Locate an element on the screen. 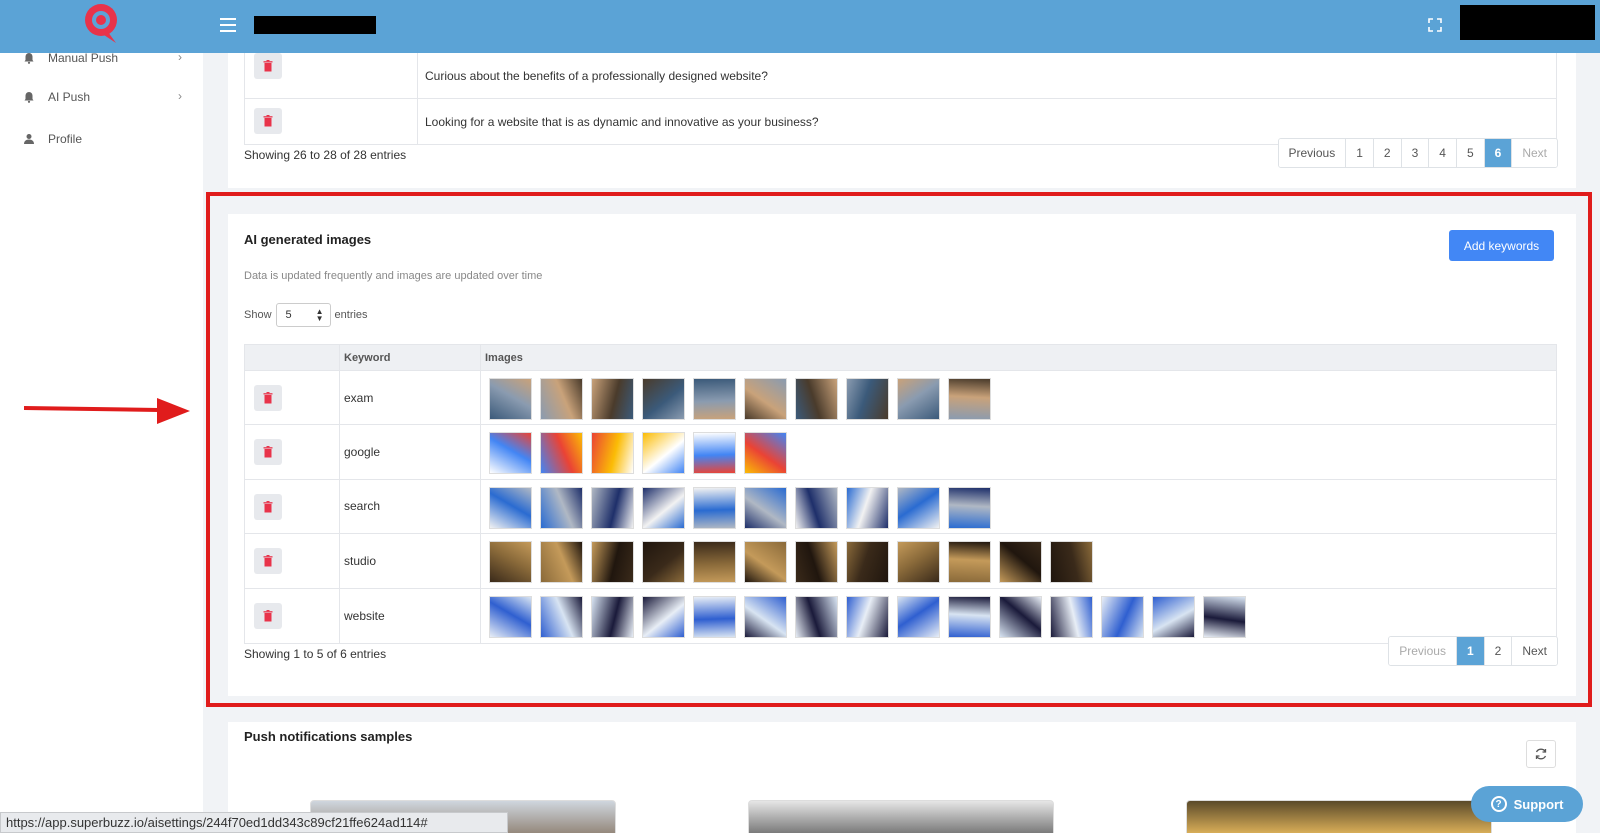  superbuzz-logo is located at coordinates (102, 24).